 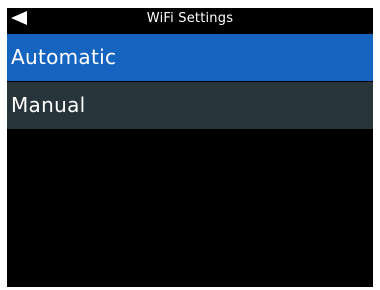 What do you see at coordinates (48, 105) in the screenshot?
I see `menu-item-label: Manual` at bounding box center [48, 105].